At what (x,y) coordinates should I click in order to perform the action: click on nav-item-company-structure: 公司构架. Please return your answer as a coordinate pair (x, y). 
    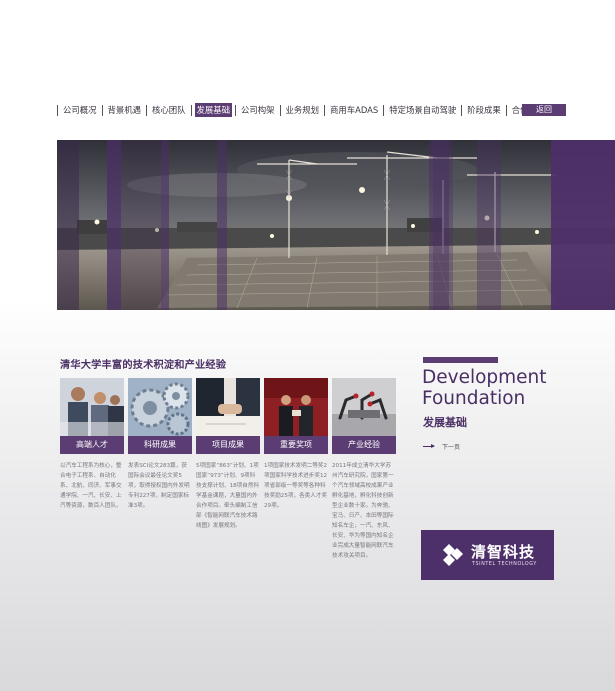
    Looking at the image, I should click on (258, 110).